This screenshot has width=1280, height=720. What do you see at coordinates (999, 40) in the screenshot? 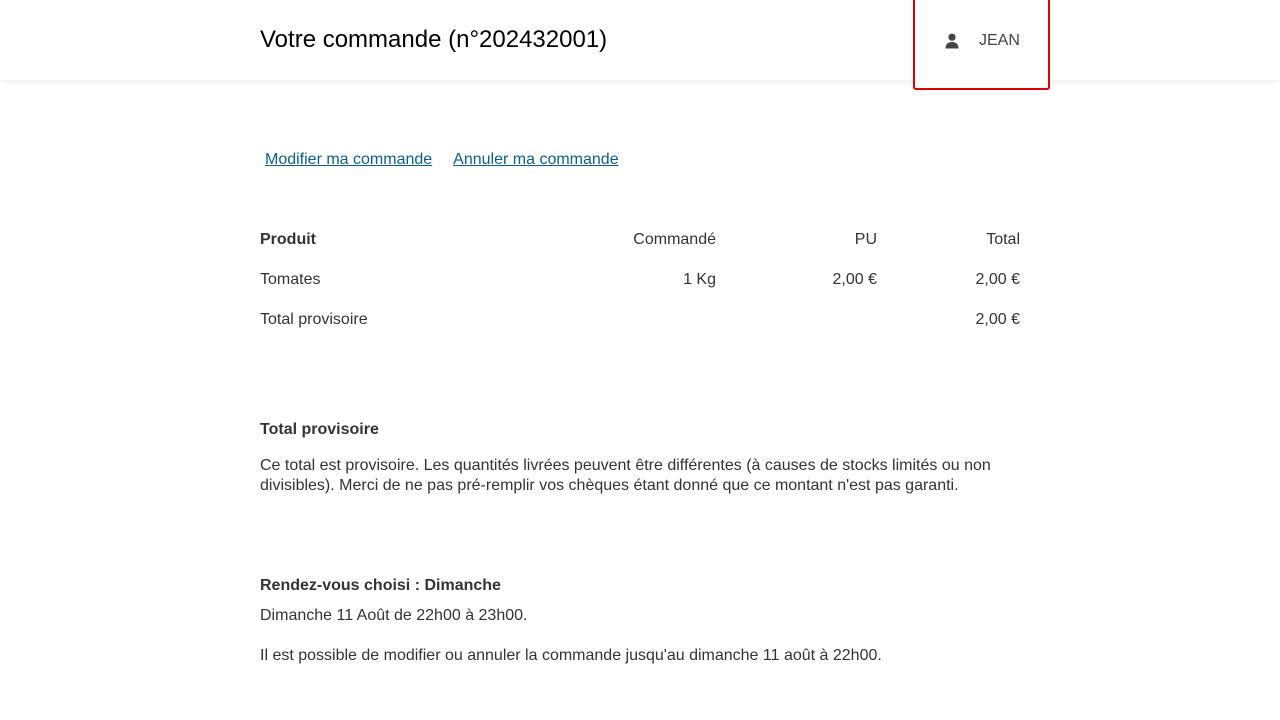
I see `user-name: JEAN` at bounding box center [999, 40].